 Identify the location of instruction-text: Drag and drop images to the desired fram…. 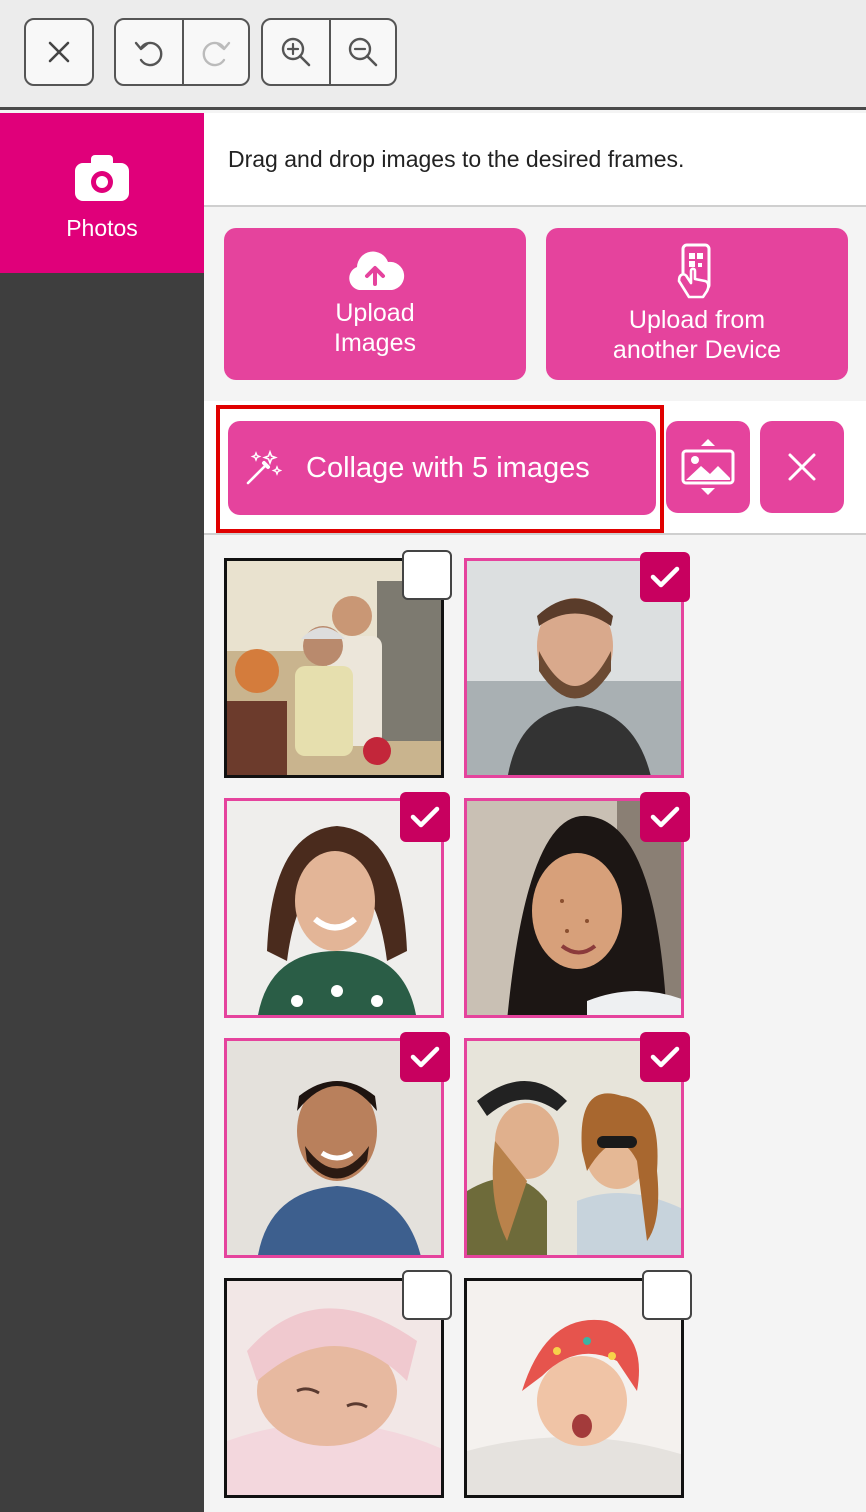
(535, 160).